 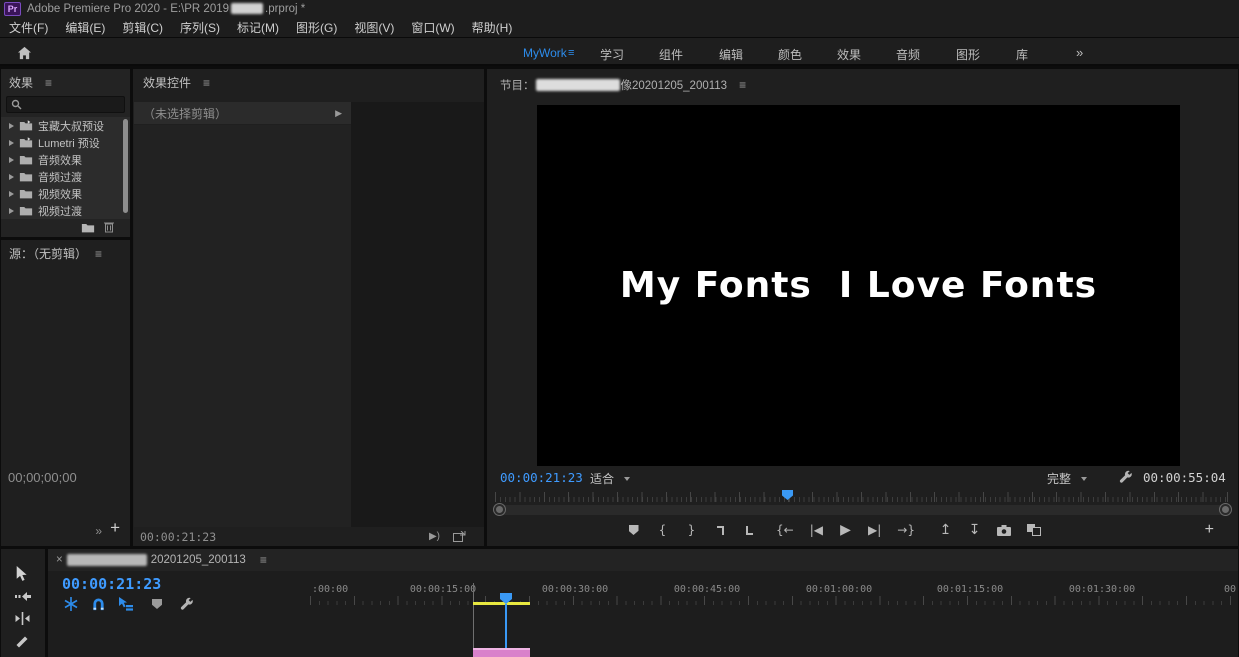 I want to click on razor-tool-icon, so click(x=21, y=641).